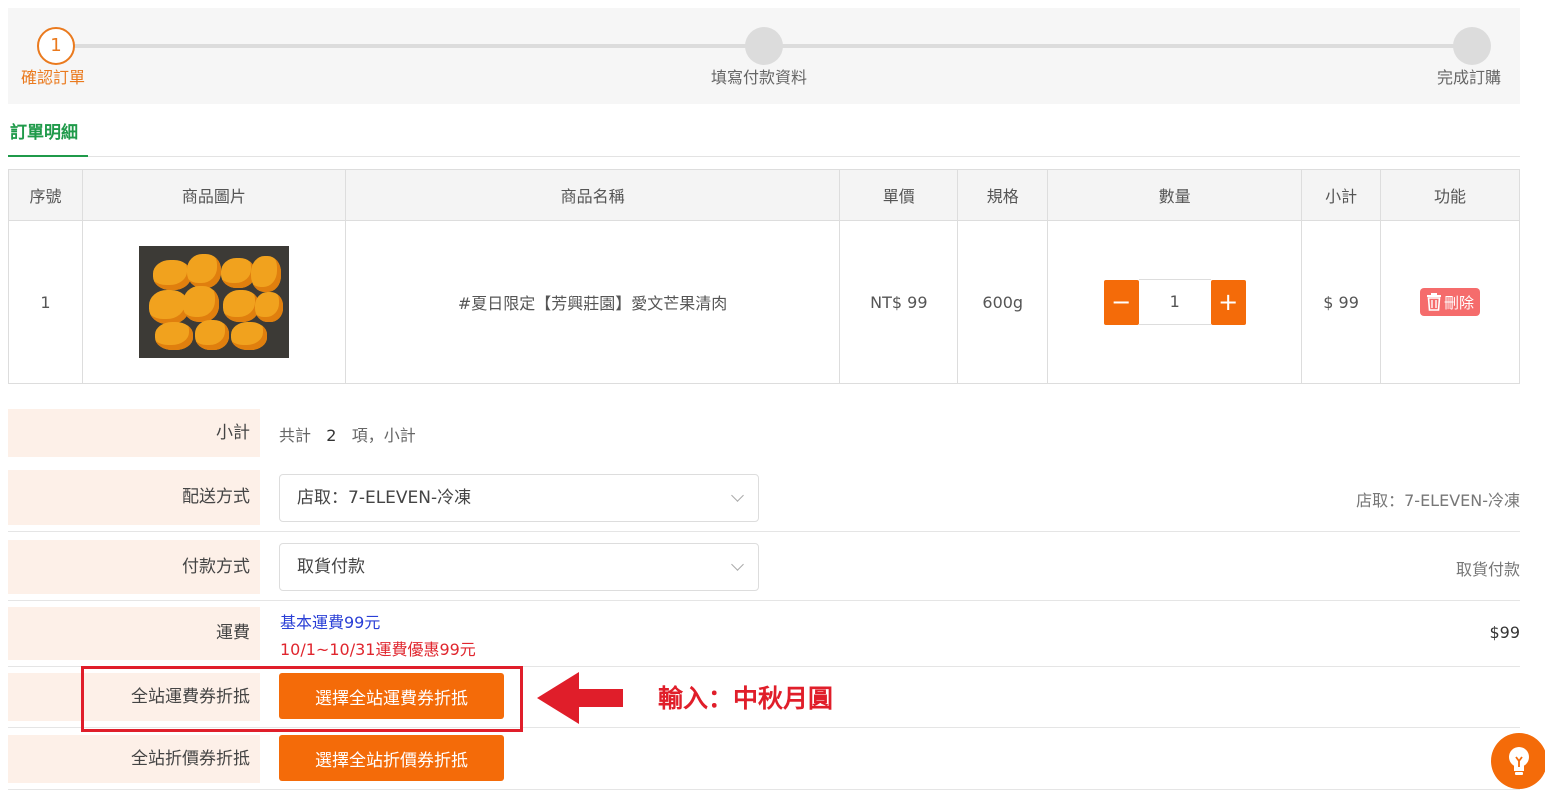 This screenshot has width=1545, height=793. What do you see at coordinates (899, 302) in the screenshot?
I see `row-price: NT$ 99` at bounding box center [899, 302].